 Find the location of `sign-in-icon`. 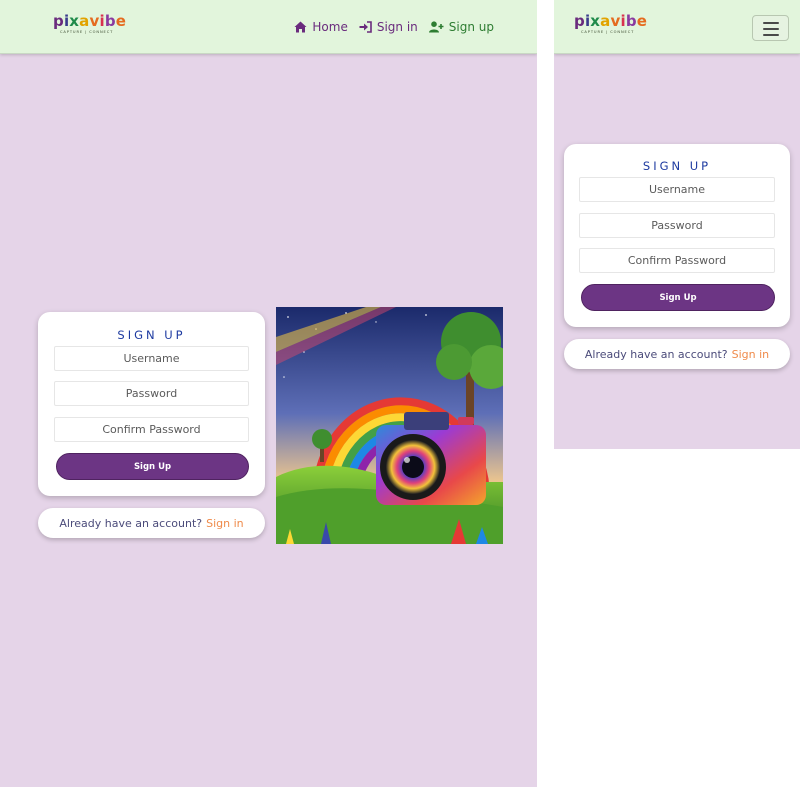

sign-in-icon is located at coordinates (365, 27).